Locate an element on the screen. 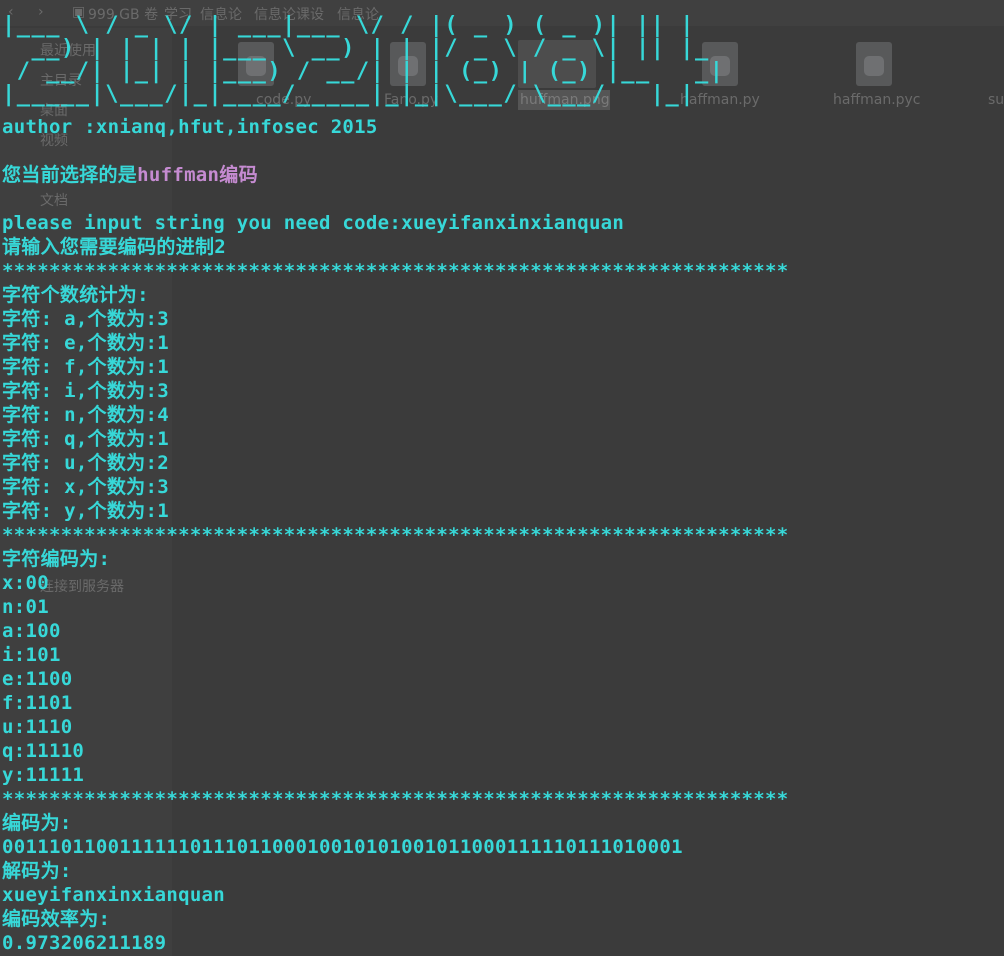 Image resolution: width=1004 pixels, height=956 pixels. author-line: author :xnianq,hfut,infosec 2015 is located at coordinates (190, 127).